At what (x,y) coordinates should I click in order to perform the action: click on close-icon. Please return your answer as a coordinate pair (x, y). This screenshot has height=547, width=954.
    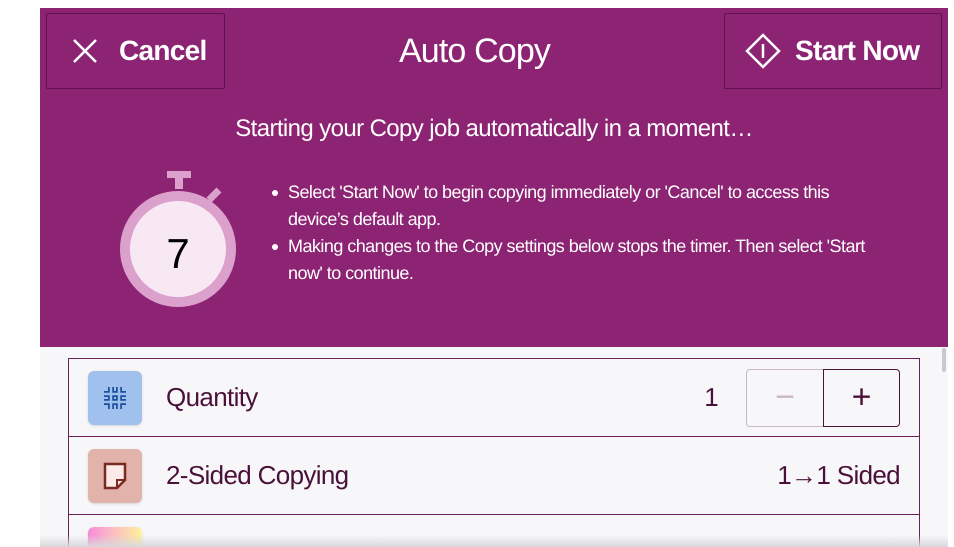
    Looking at the image, I should click on (85, 51).